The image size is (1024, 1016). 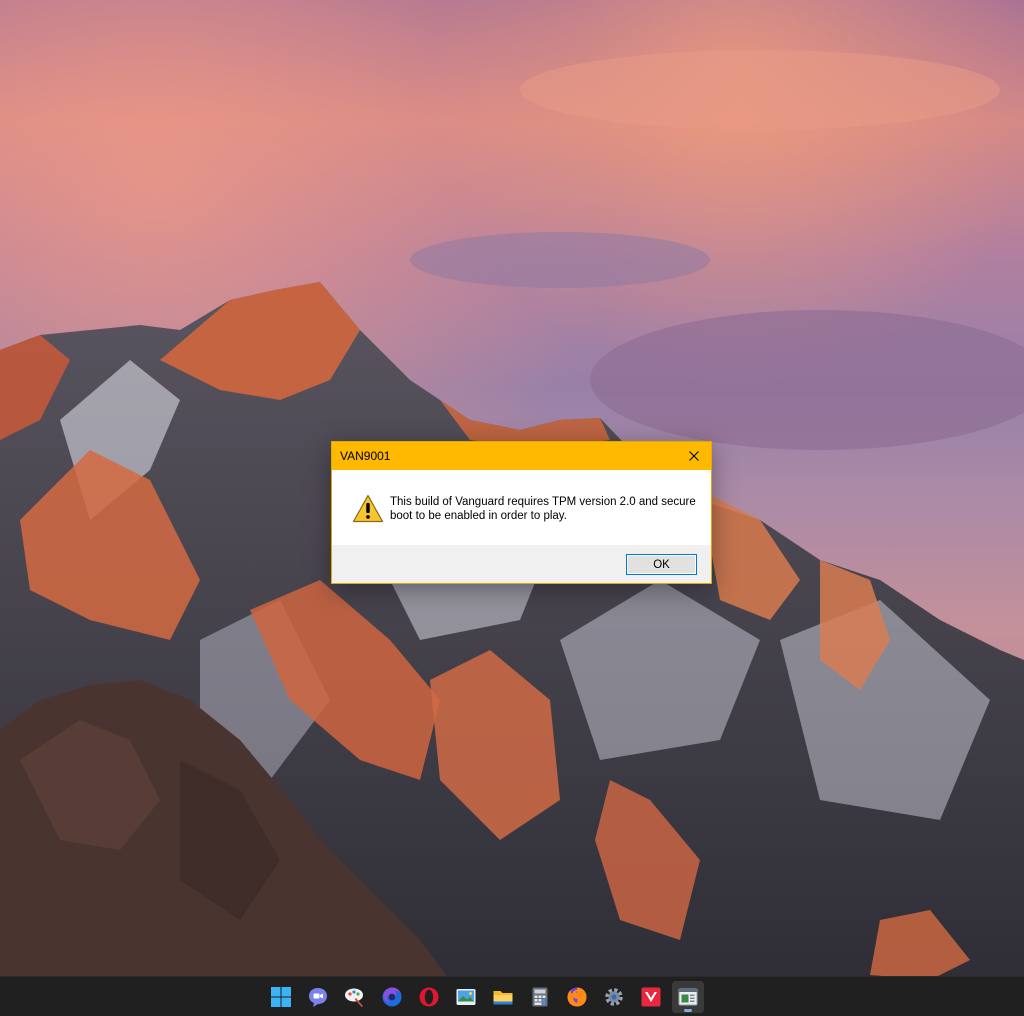 I want to click on firefox-icon, so click(x=577, y=997).